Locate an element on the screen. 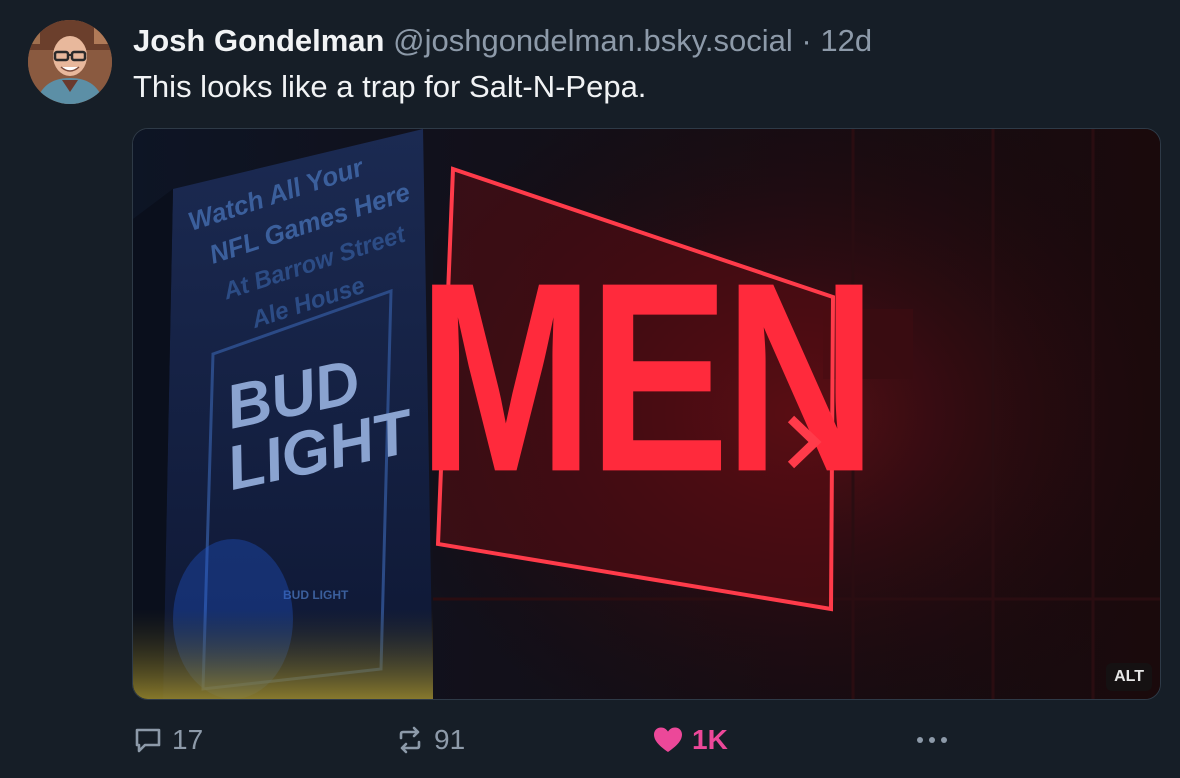  avatar-image is located at coordinates (70, 62).